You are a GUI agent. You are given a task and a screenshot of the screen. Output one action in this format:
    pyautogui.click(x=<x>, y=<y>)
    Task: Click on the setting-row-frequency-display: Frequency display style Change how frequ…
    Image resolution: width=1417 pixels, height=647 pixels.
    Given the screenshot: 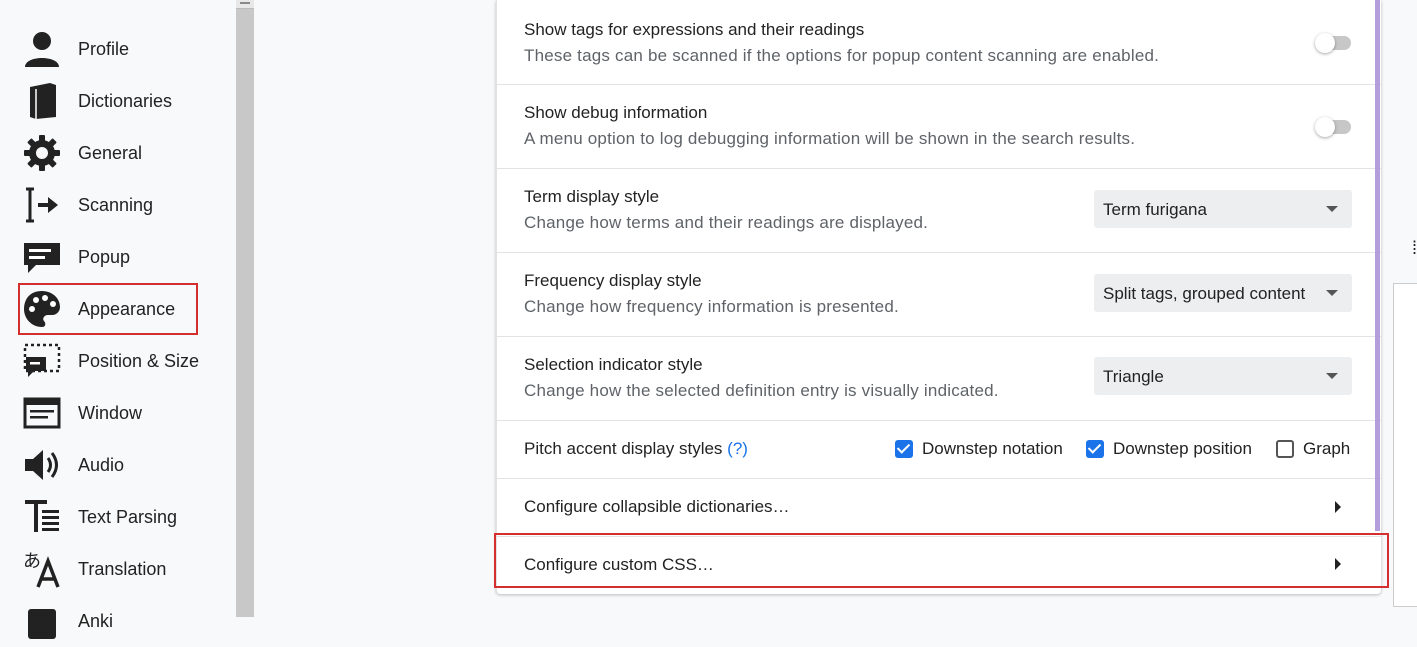 What is the action you would take?
    pyautogui.click(x=939, y=294)
    